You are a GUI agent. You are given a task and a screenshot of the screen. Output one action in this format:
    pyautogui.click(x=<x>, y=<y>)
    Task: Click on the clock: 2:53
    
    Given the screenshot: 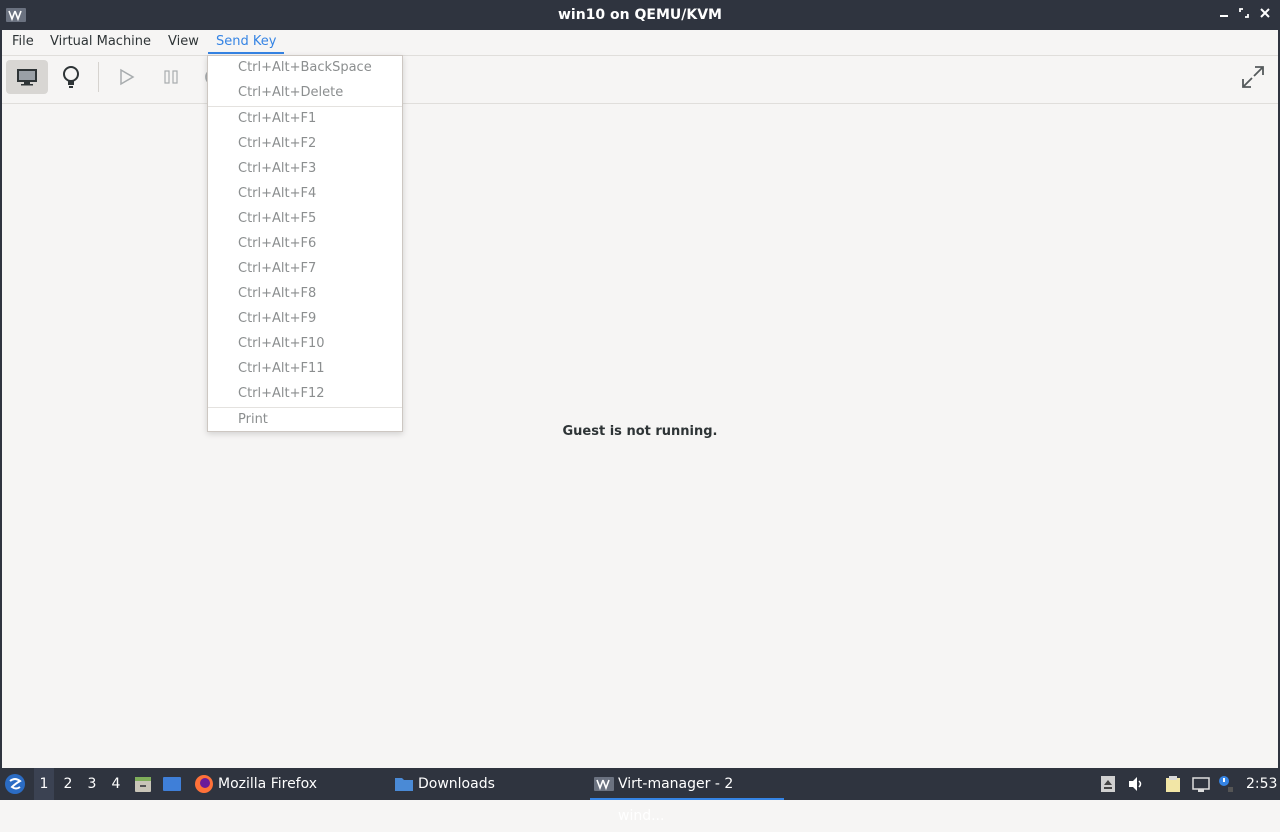 What is the action you would take?
    pyautogui.click(x=1261, y=784)
    